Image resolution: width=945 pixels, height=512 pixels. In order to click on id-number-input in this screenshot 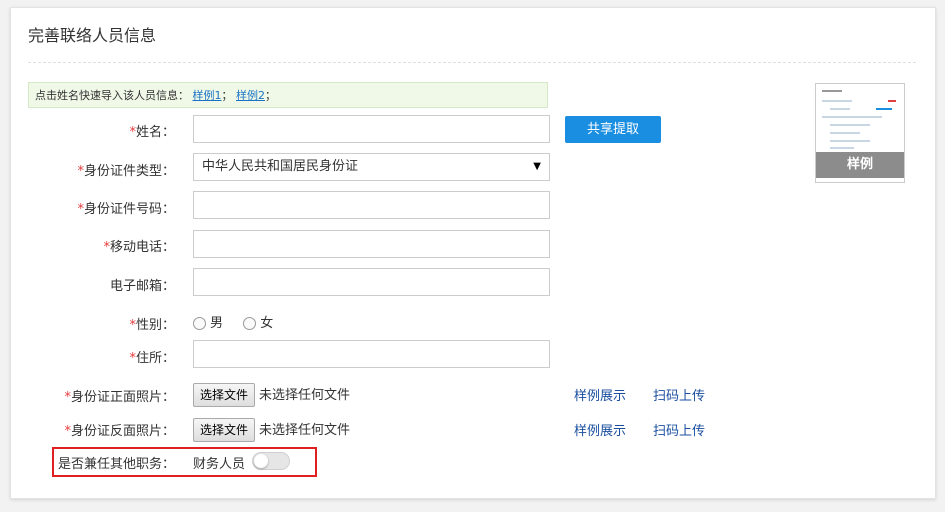, I will do `click(371, 205)`.